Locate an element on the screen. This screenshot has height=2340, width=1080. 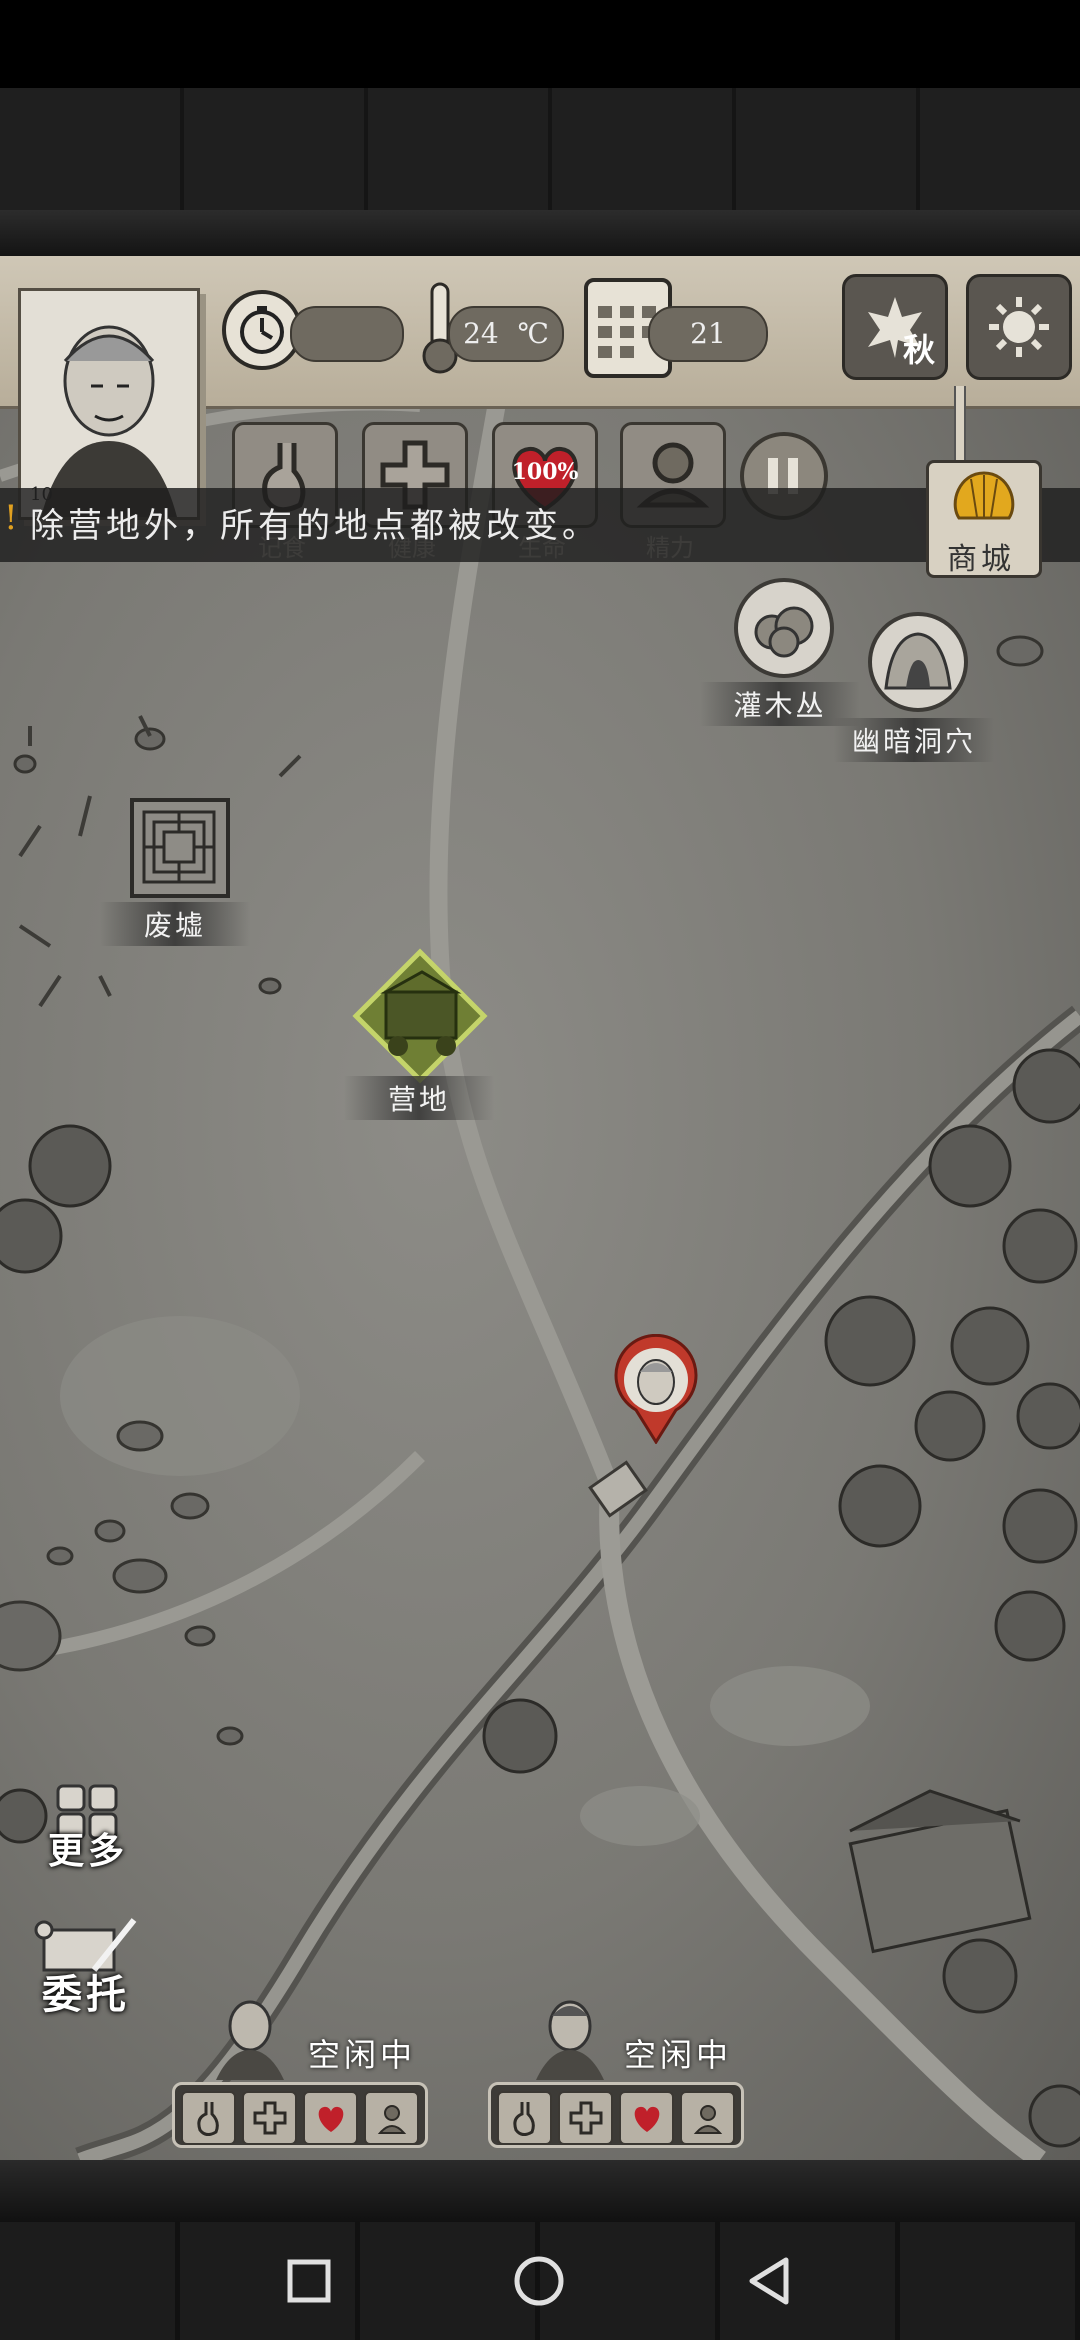
back-triangle-icon is located at coordinates (769, 2281).